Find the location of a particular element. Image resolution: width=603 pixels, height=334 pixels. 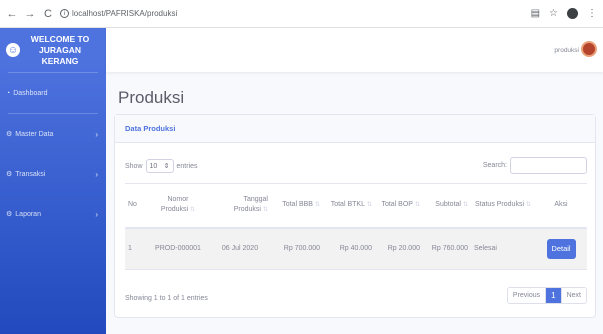

cell-subtotal: Rp 760.000 is located at coordinates (447, 248).